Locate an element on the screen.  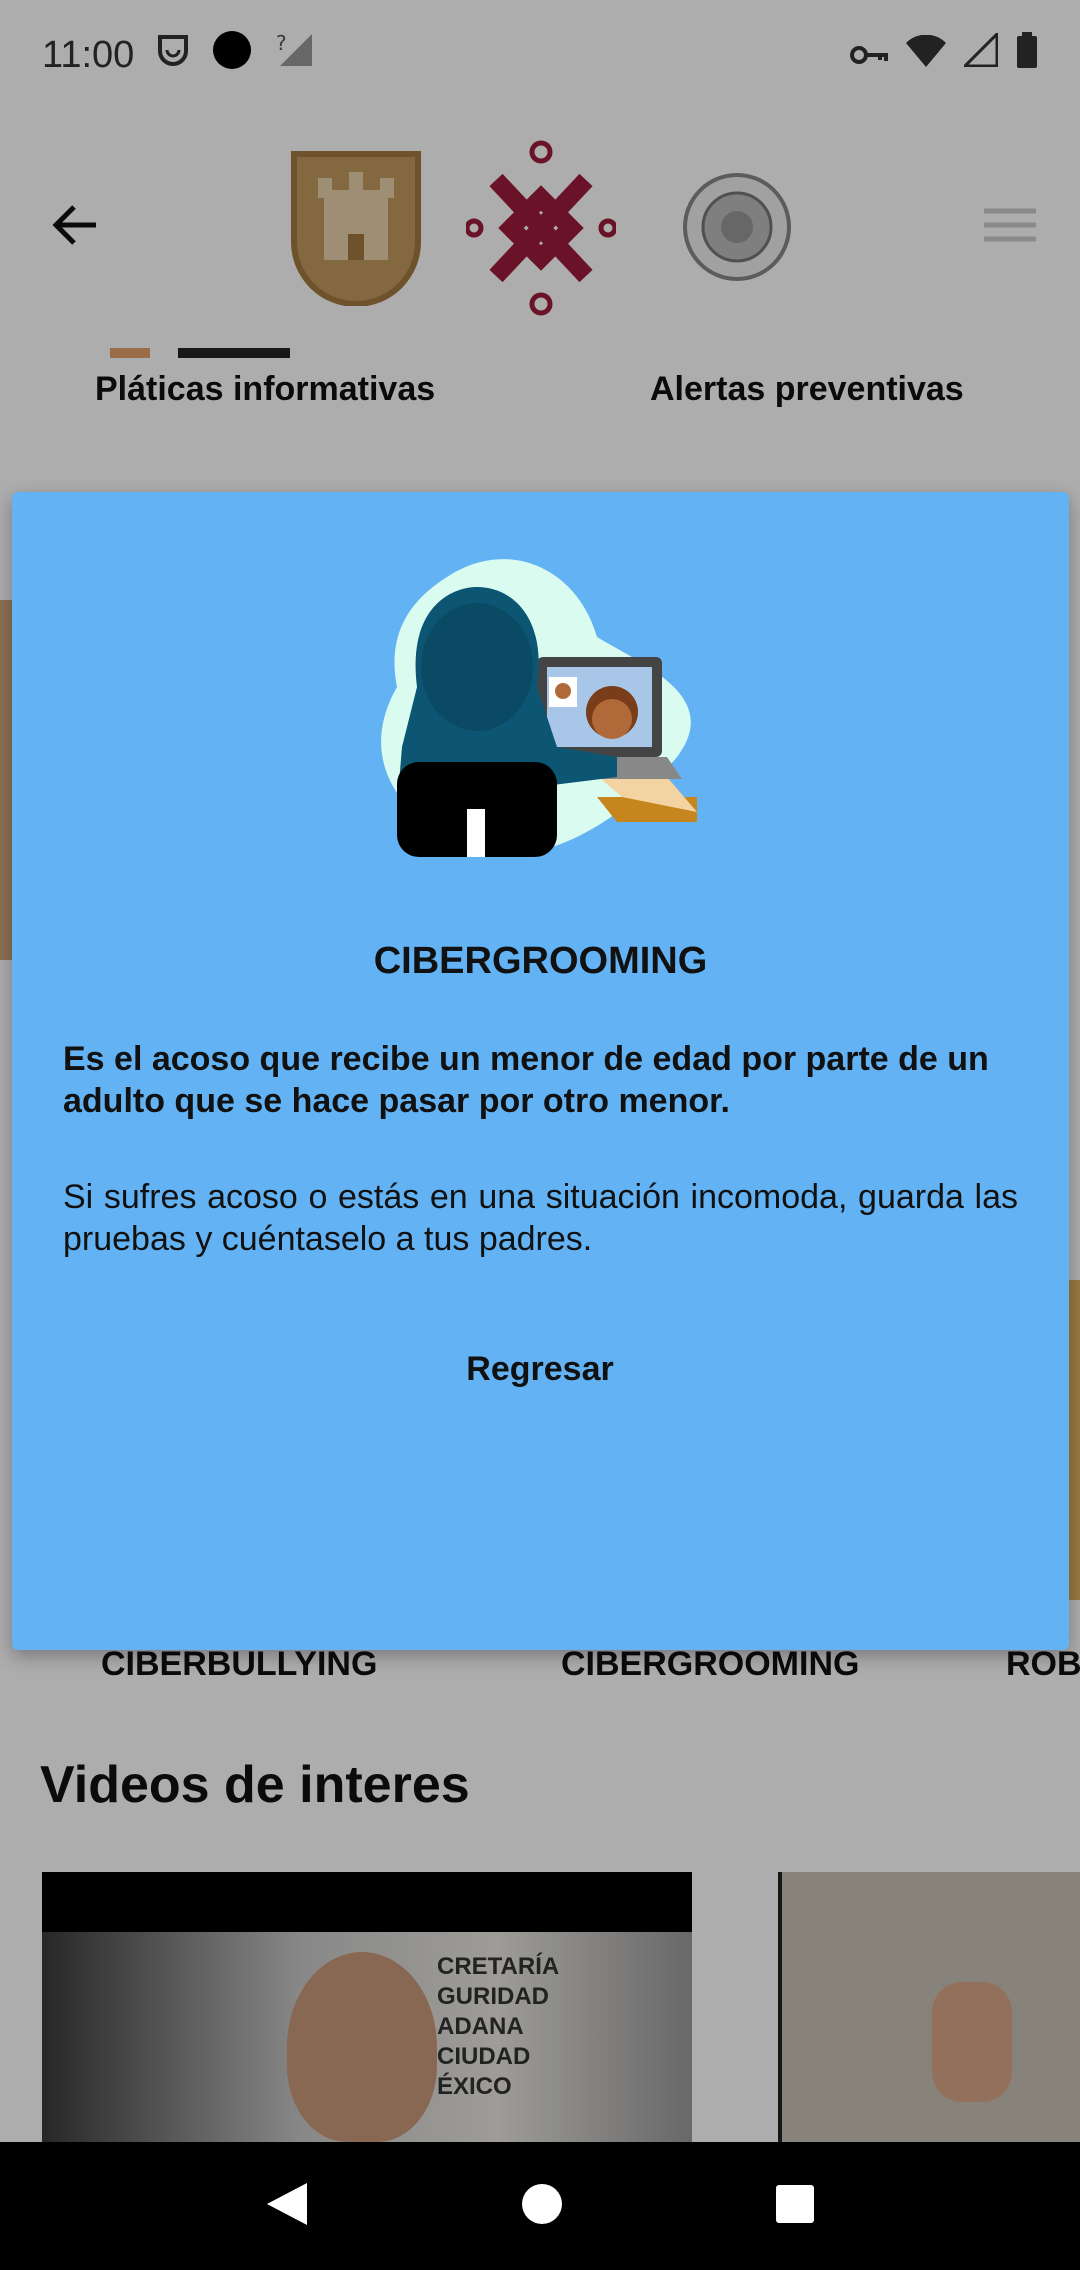
square-recents-icon is located at coordinates (794, 2203).